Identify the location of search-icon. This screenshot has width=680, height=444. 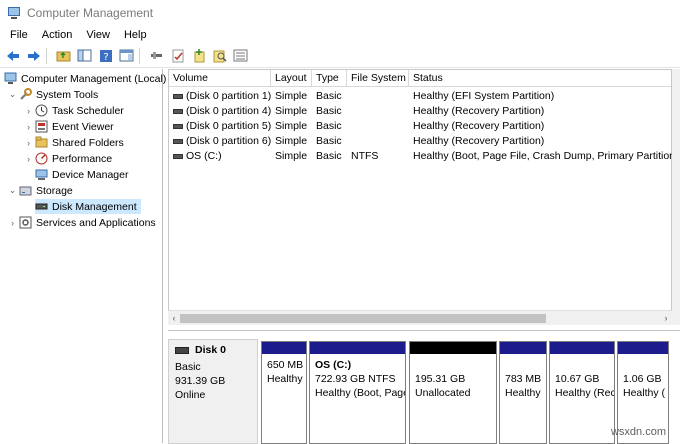
(219, 55).